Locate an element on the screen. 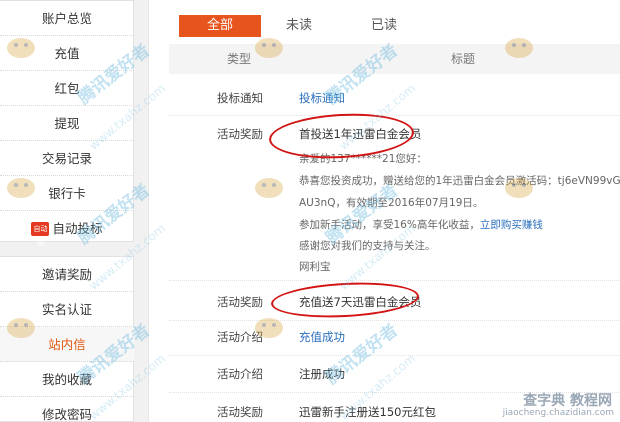 Image resolution: width=620 pixels, height=422 pixels. message-body-line: 感谢您对我们的支持与关注。 is located at coordinates (367, 246).